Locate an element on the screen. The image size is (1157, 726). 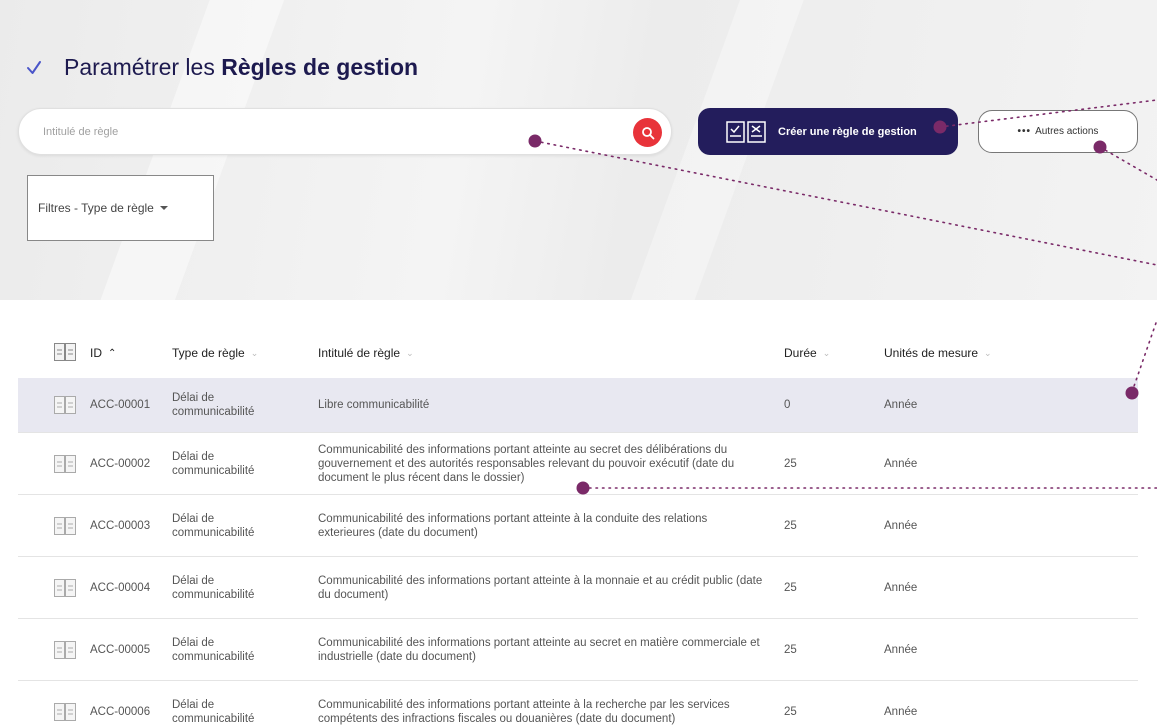
search-button is located at coordinates (647, 132).